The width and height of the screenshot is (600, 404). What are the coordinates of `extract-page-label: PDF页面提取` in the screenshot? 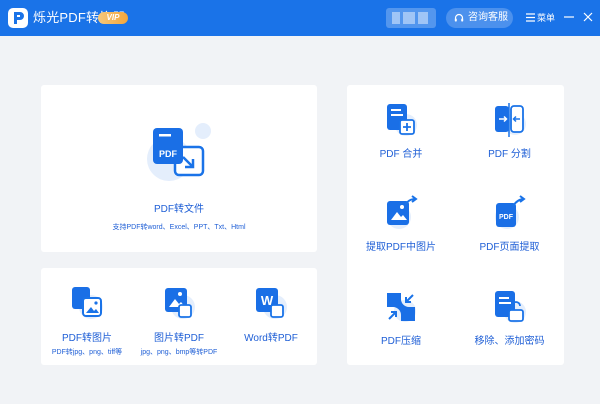 It's located at (509, 247).